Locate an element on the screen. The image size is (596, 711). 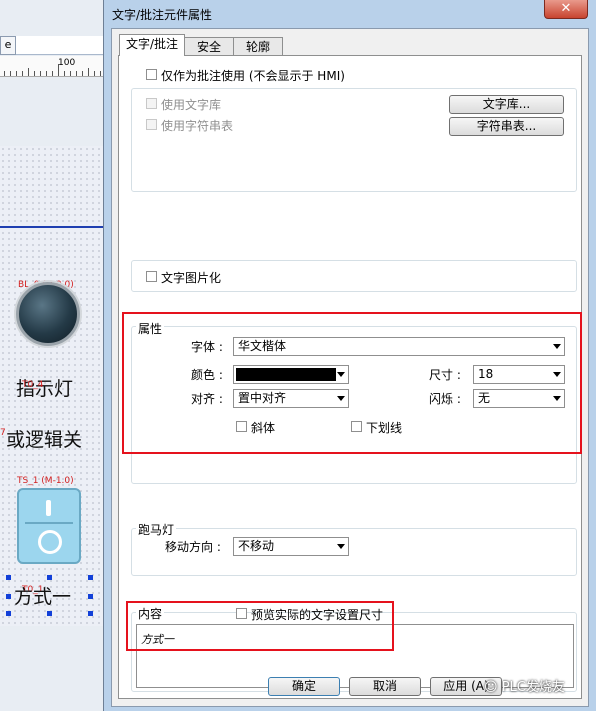
tab-security: 安全 is located at coordinates (209, 46).